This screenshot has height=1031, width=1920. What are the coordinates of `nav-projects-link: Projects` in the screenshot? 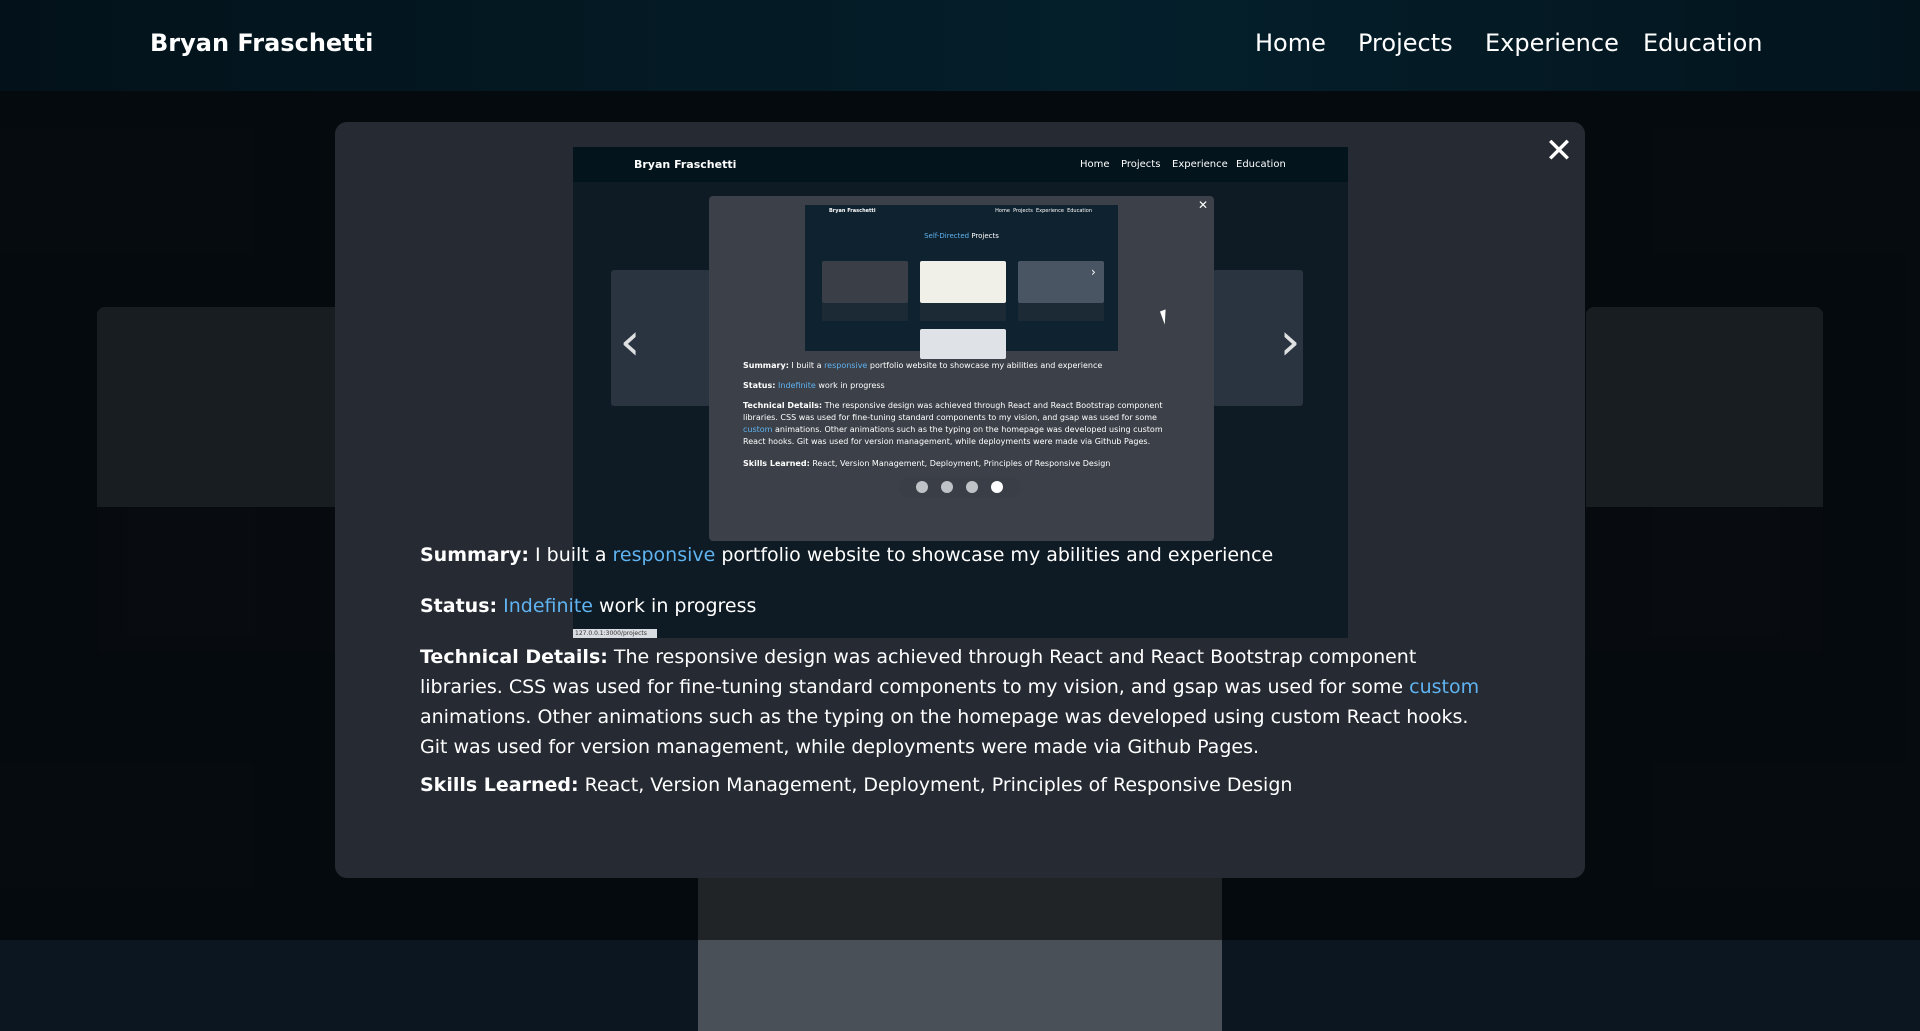 It's located at (1405, 43).